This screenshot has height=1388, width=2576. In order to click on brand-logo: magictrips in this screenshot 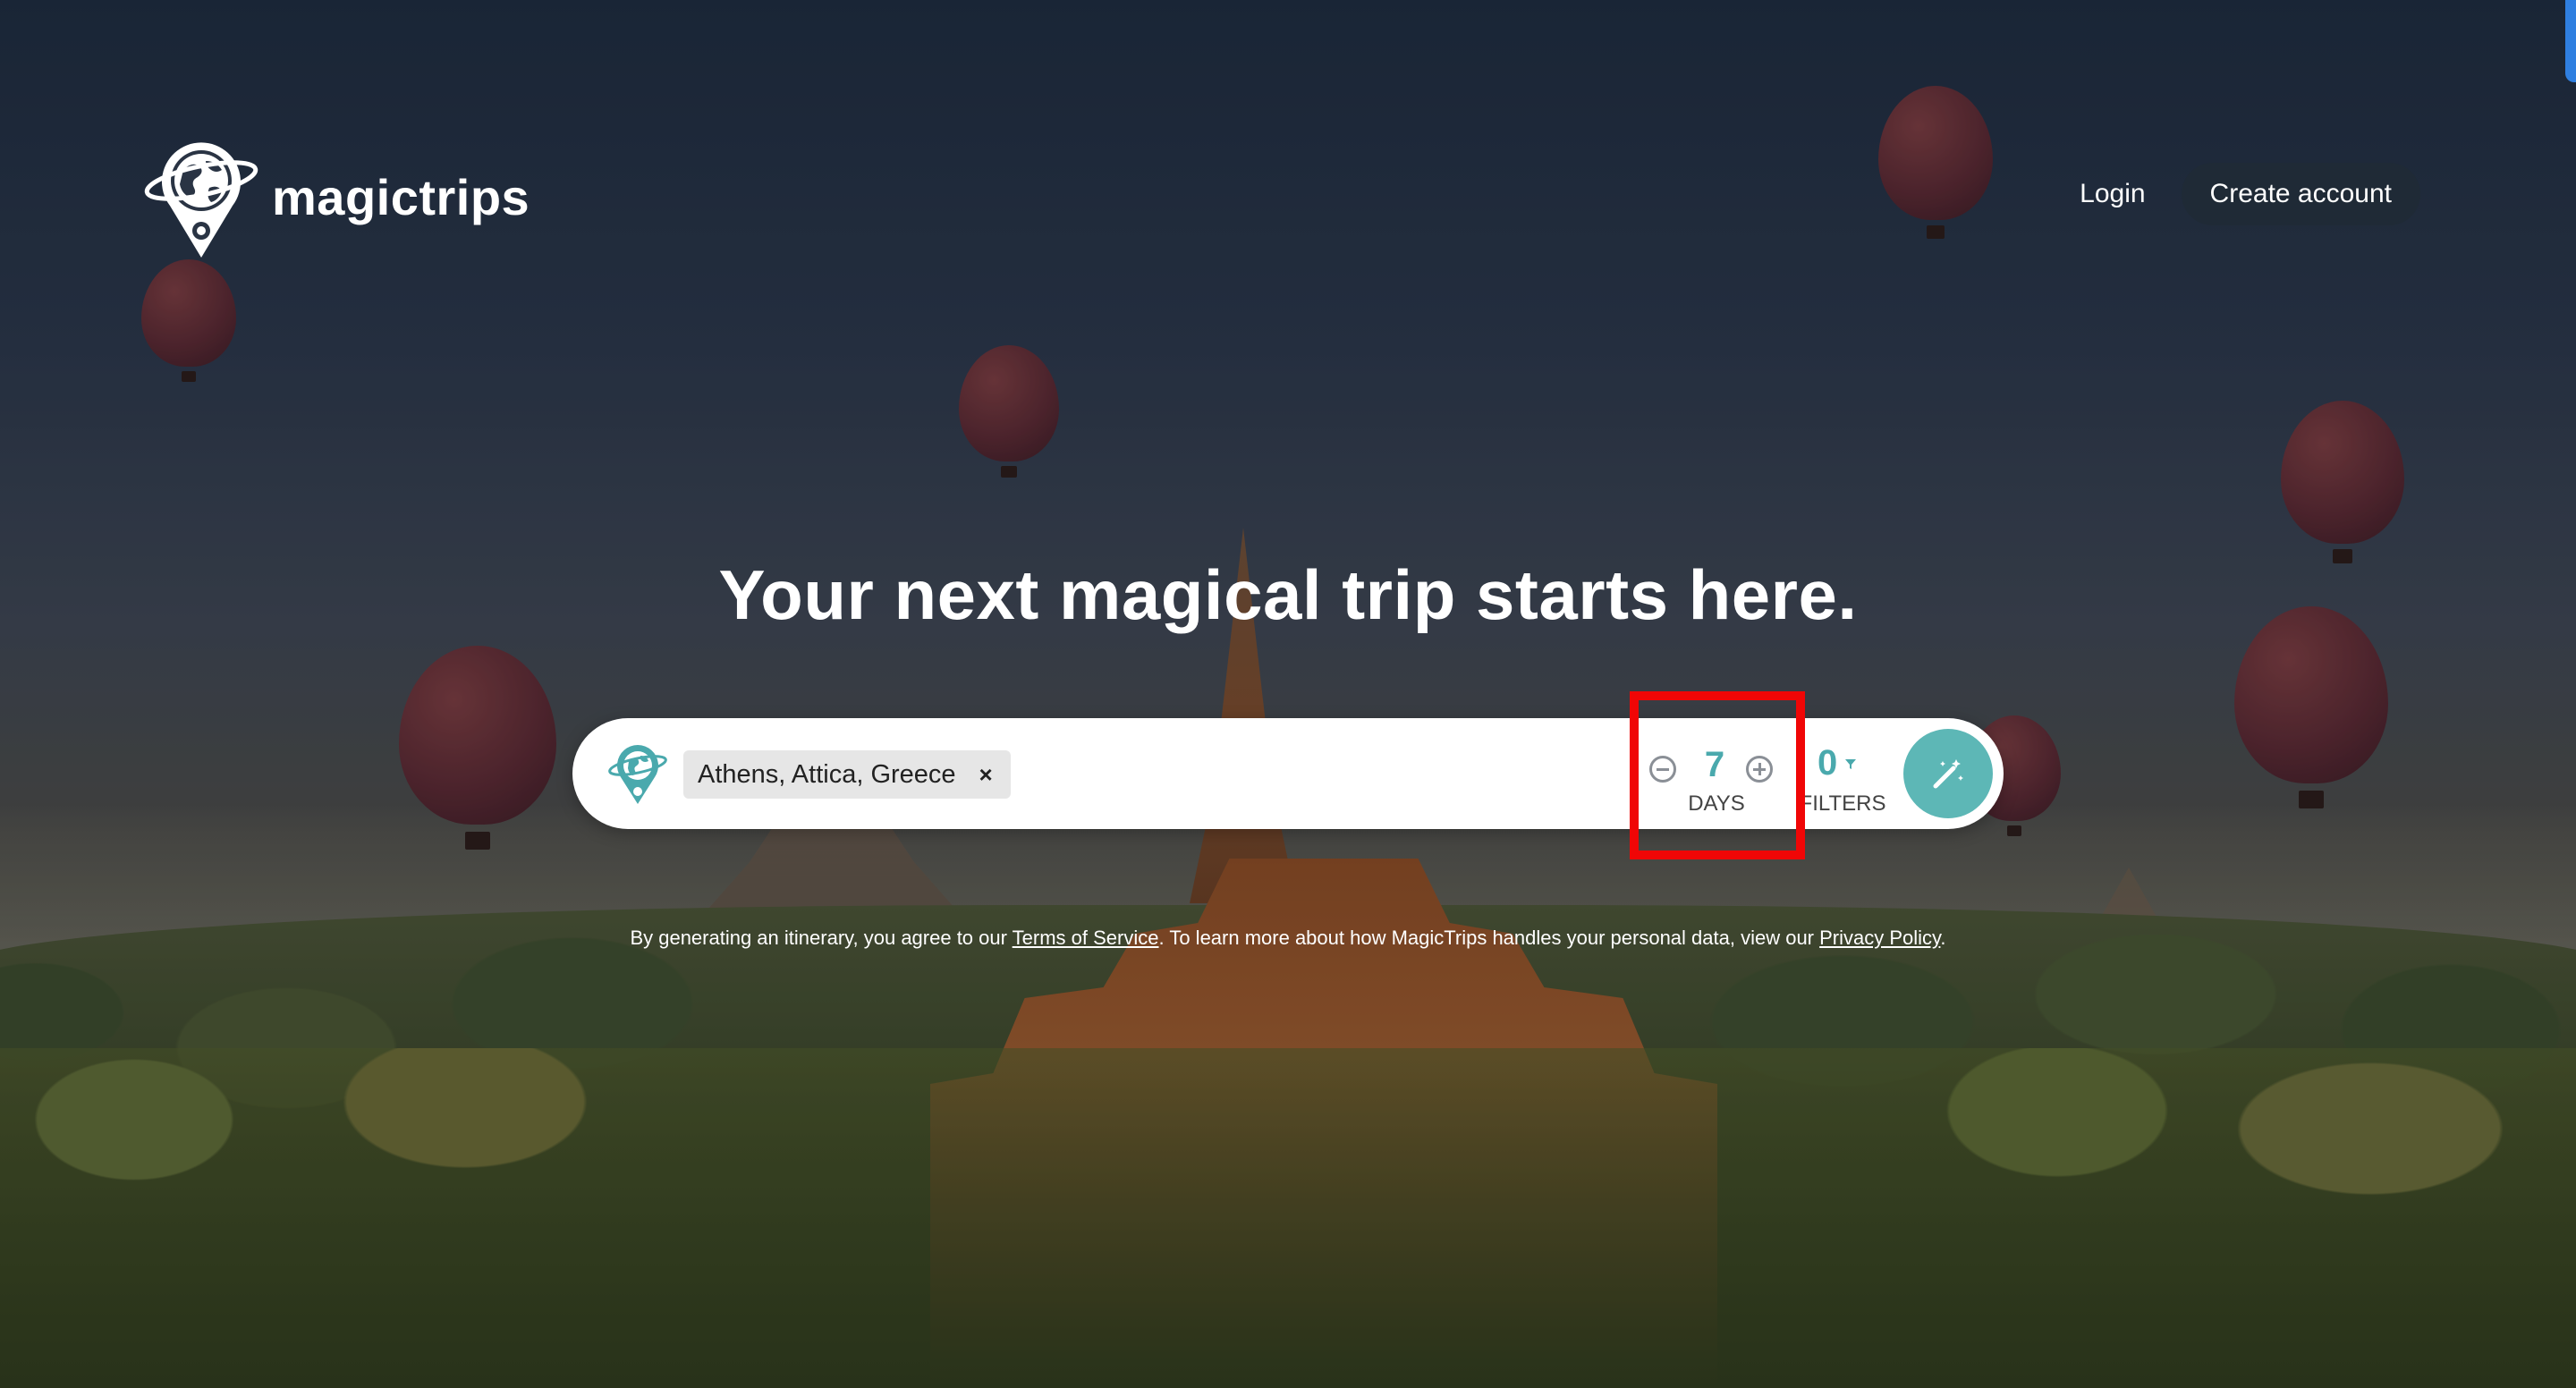, I will do `click(336, 196)`.